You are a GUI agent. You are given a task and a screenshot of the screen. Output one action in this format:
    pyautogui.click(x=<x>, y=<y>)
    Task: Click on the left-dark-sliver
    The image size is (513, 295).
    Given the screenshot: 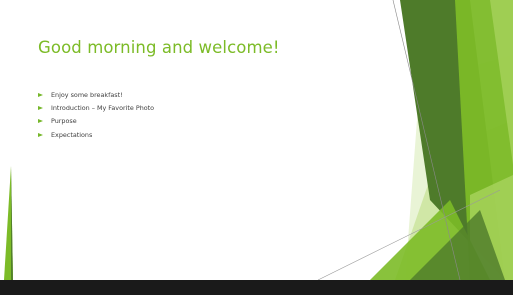 What is the action you would take?
    pyautogui.click(x=12, y=223)
    